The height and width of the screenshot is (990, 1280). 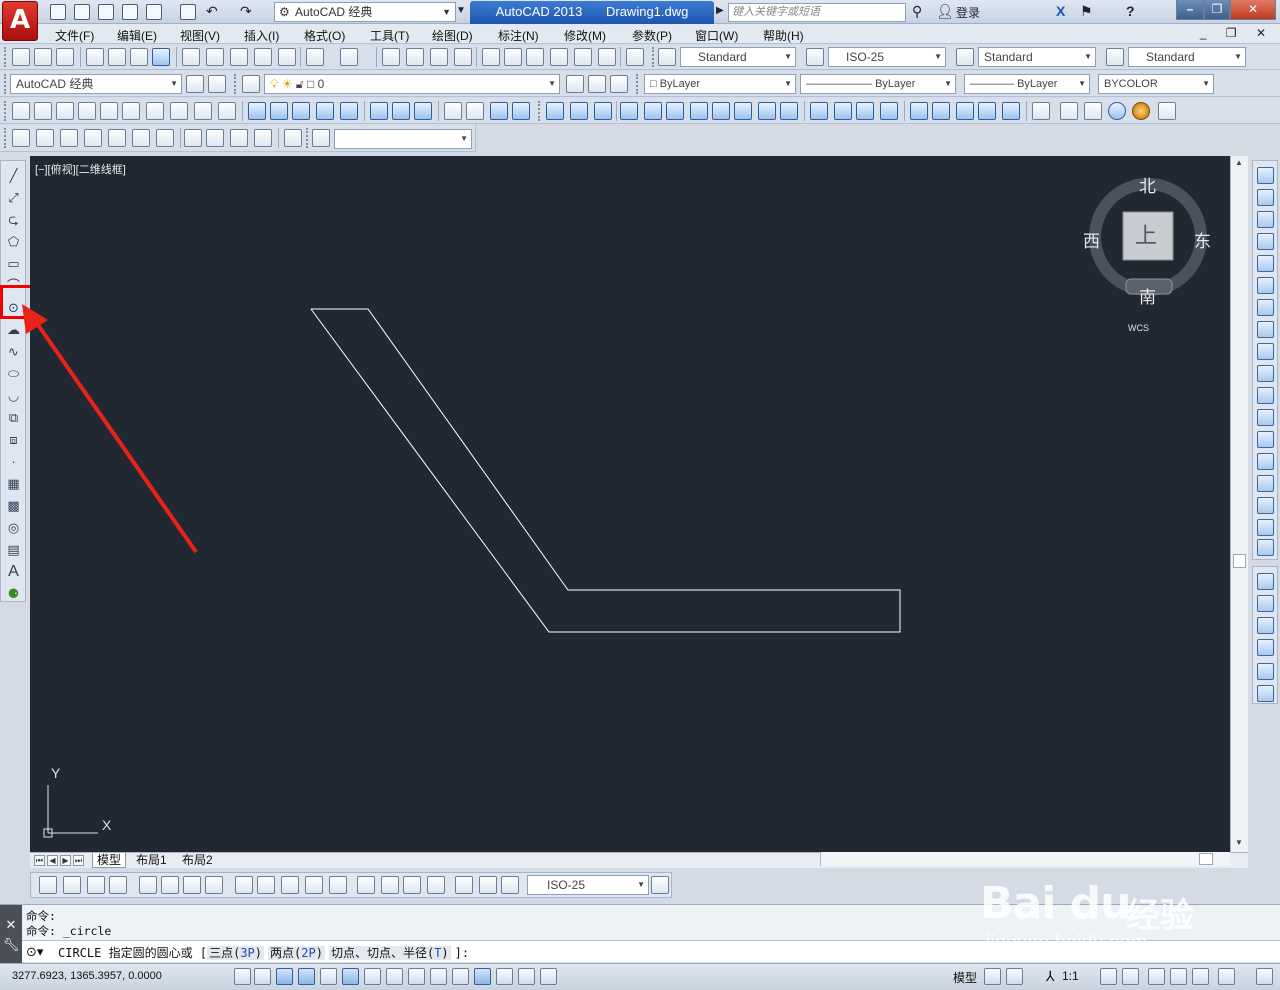 I want to click on copy-icon, so click(x=215, y=57).